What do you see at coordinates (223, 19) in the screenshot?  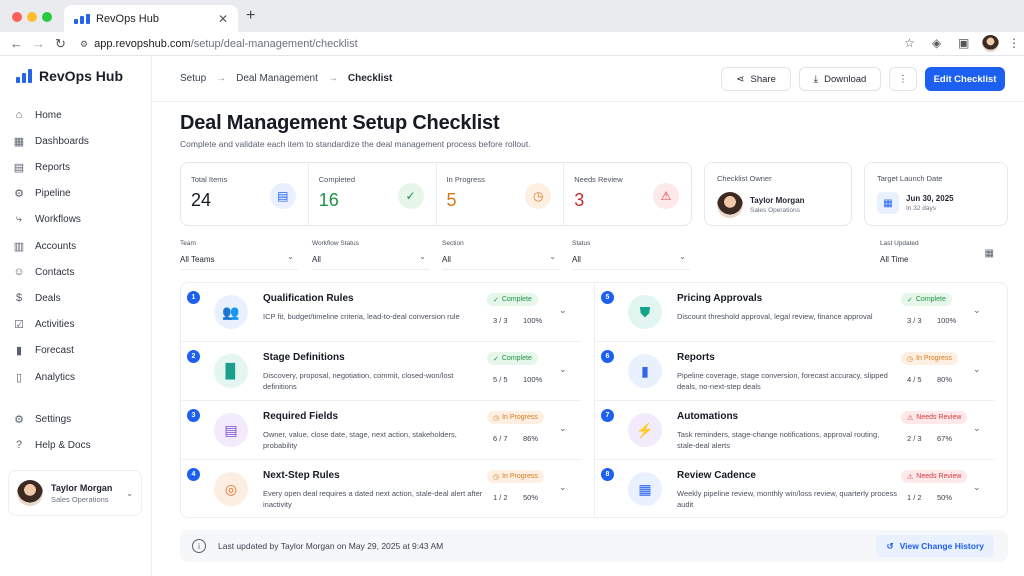 I see `close-tab-icon: ✕` at bounding box center [223, 19].